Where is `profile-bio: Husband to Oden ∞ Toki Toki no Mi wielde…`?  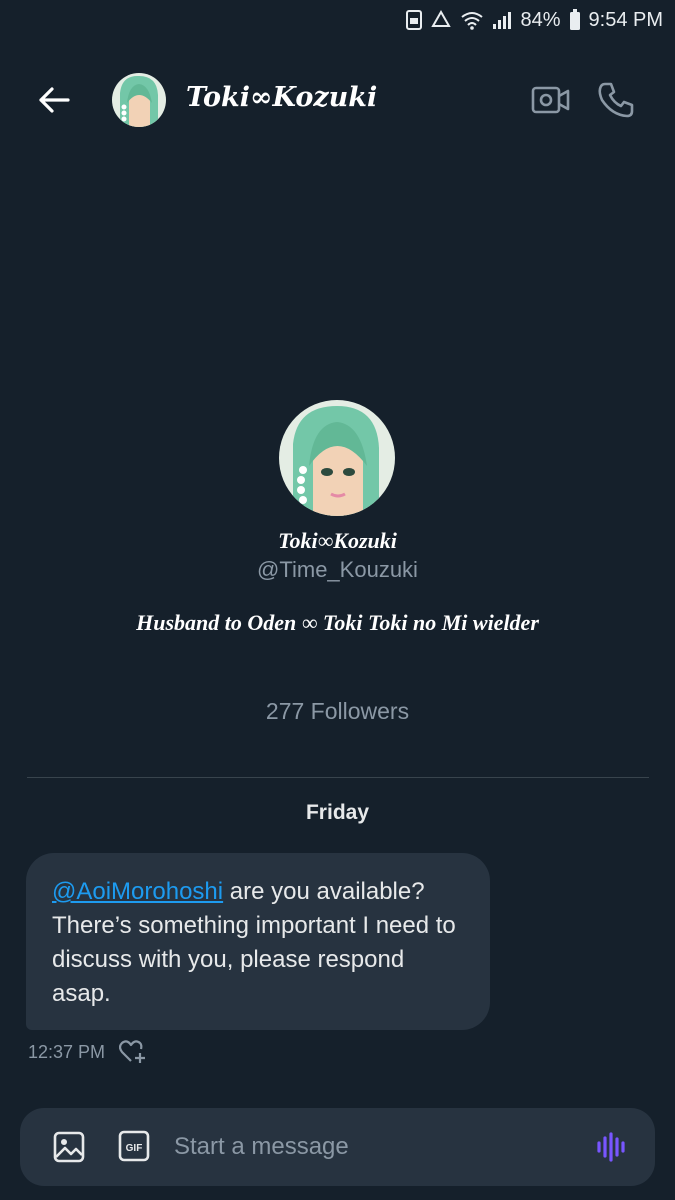
profile-bio: Husband to Oden ∞ Toki Toki no Mi wielde… is located at coordinates (337, 622).